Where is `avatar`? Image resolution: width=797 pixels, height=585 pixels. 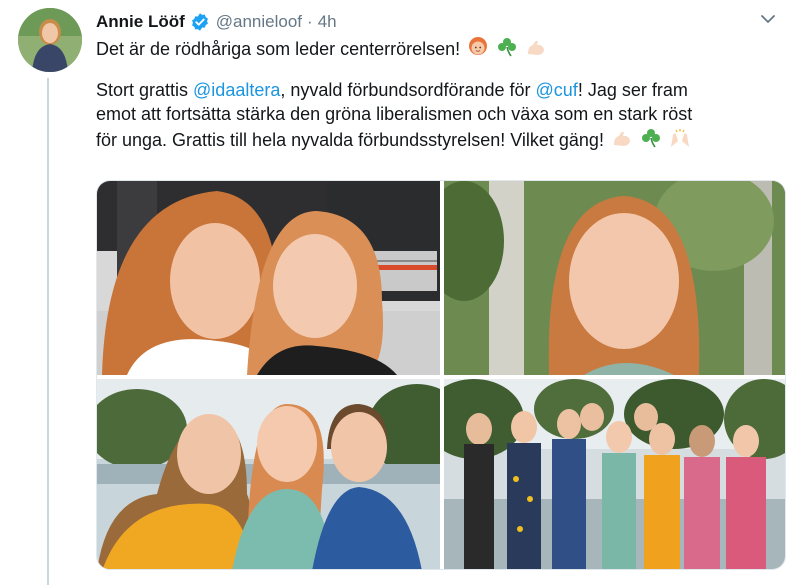
avatar is located at coordinates (50, 40).